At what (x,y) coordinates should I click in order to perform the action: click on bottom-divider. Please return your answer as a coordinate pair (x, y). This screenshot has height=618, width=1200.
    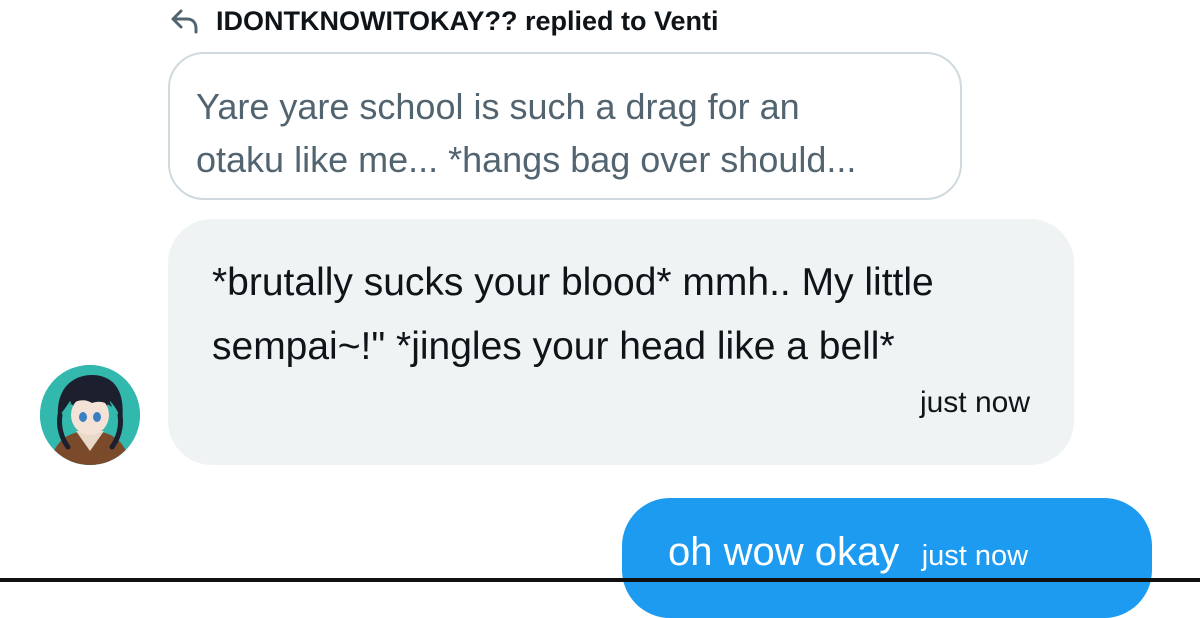
    Looking at the image, I should click on (600, 580).